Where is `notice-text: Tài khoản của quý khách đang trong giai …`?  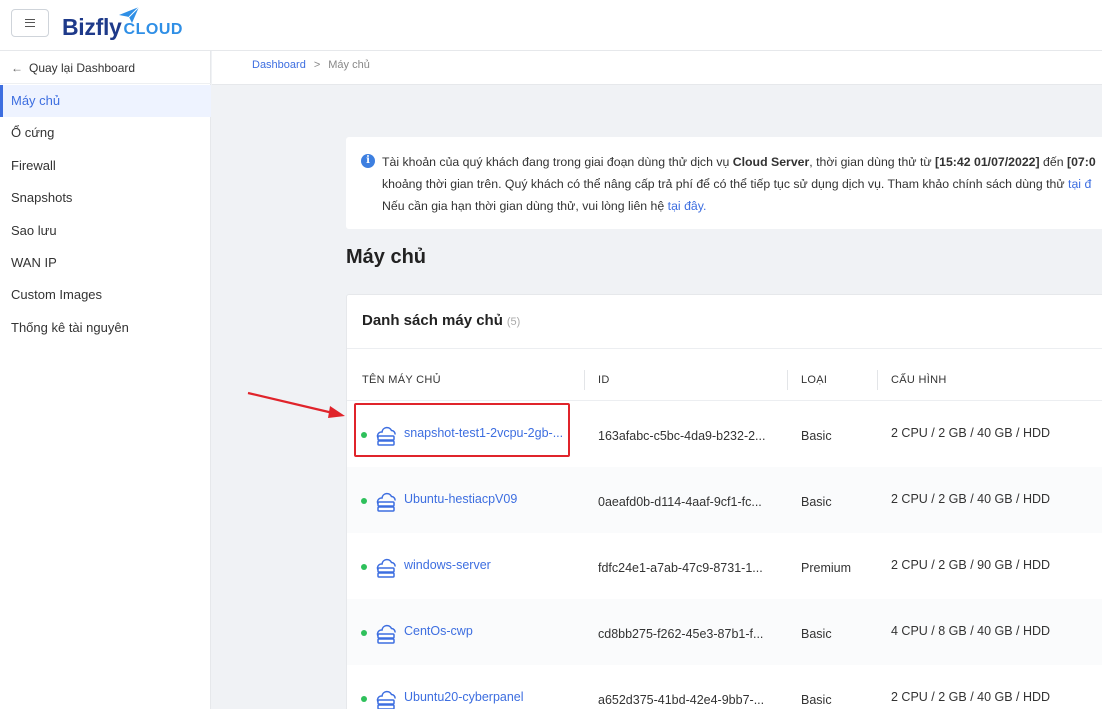 notice-text: Tài khoản của quý khách đang trong giai … is located at coordinates (739, 184).